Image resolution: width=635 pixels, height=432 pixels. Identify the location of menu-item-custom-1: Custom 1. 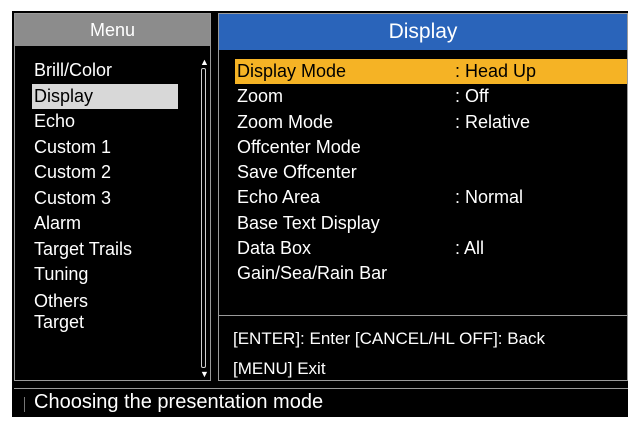
(105, 148).